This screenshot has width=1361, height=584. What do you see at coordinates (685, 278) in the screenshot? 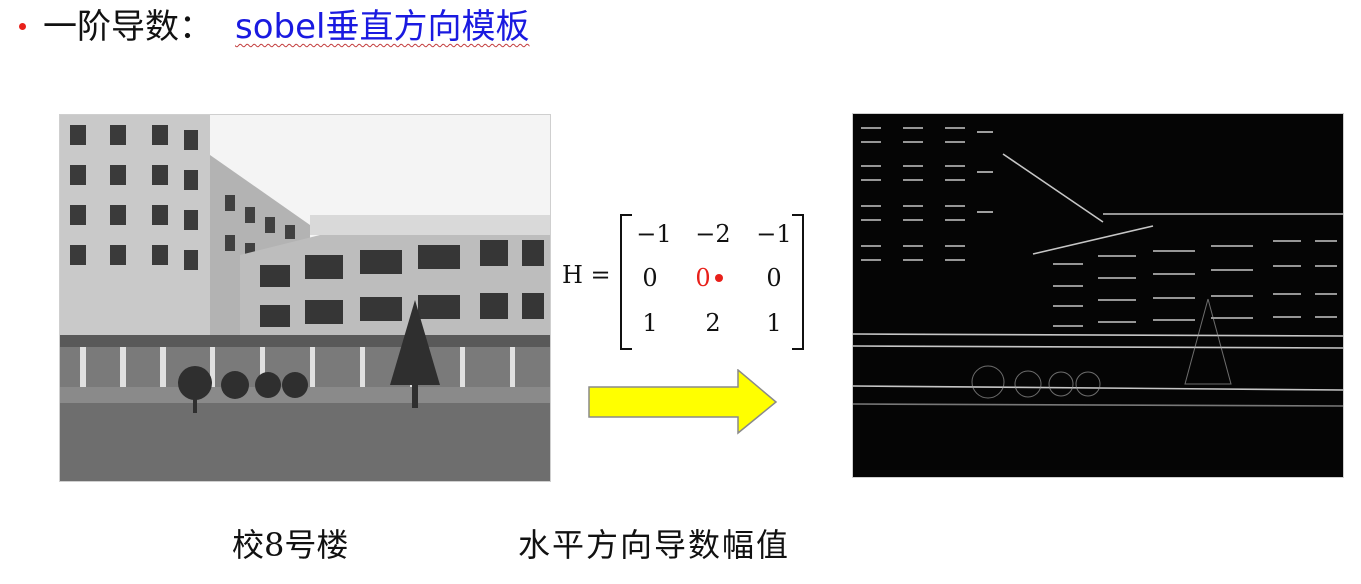
I see `sobel-kernel-matrix: H = −1 −2 −1 0 0 0 1 2 1` at bounding box center [685, 278].